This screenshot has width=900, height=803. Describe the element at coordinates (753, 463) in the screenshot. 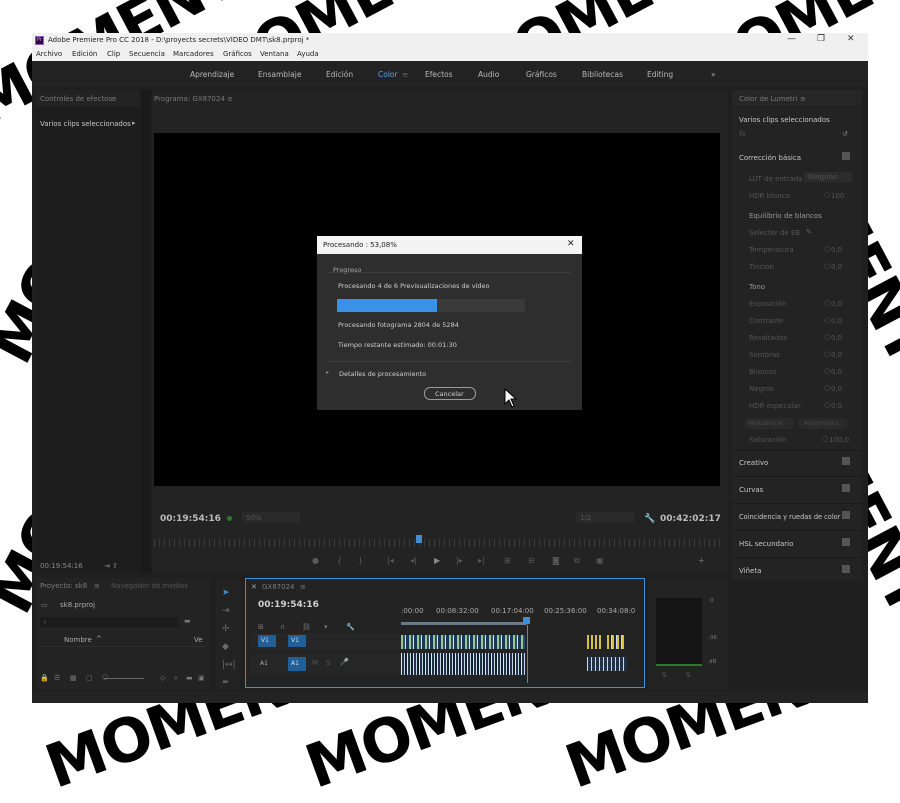

I see `section-creative: Creativo` at that location.